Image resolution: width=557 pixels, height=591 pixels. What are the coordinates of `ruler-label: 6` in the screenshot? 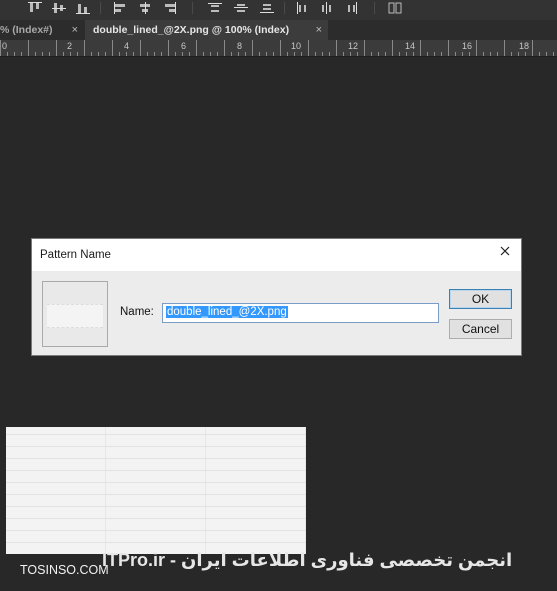 It's located at (184, 46).